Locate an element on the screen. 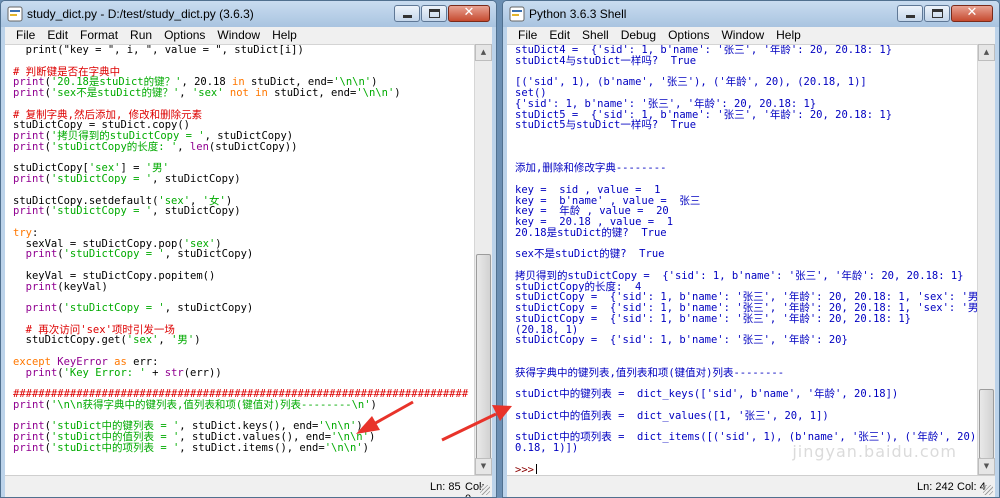 The width and height of the screenshot is (1000, 498). maximize-icon is located at coordinates (434, 13).